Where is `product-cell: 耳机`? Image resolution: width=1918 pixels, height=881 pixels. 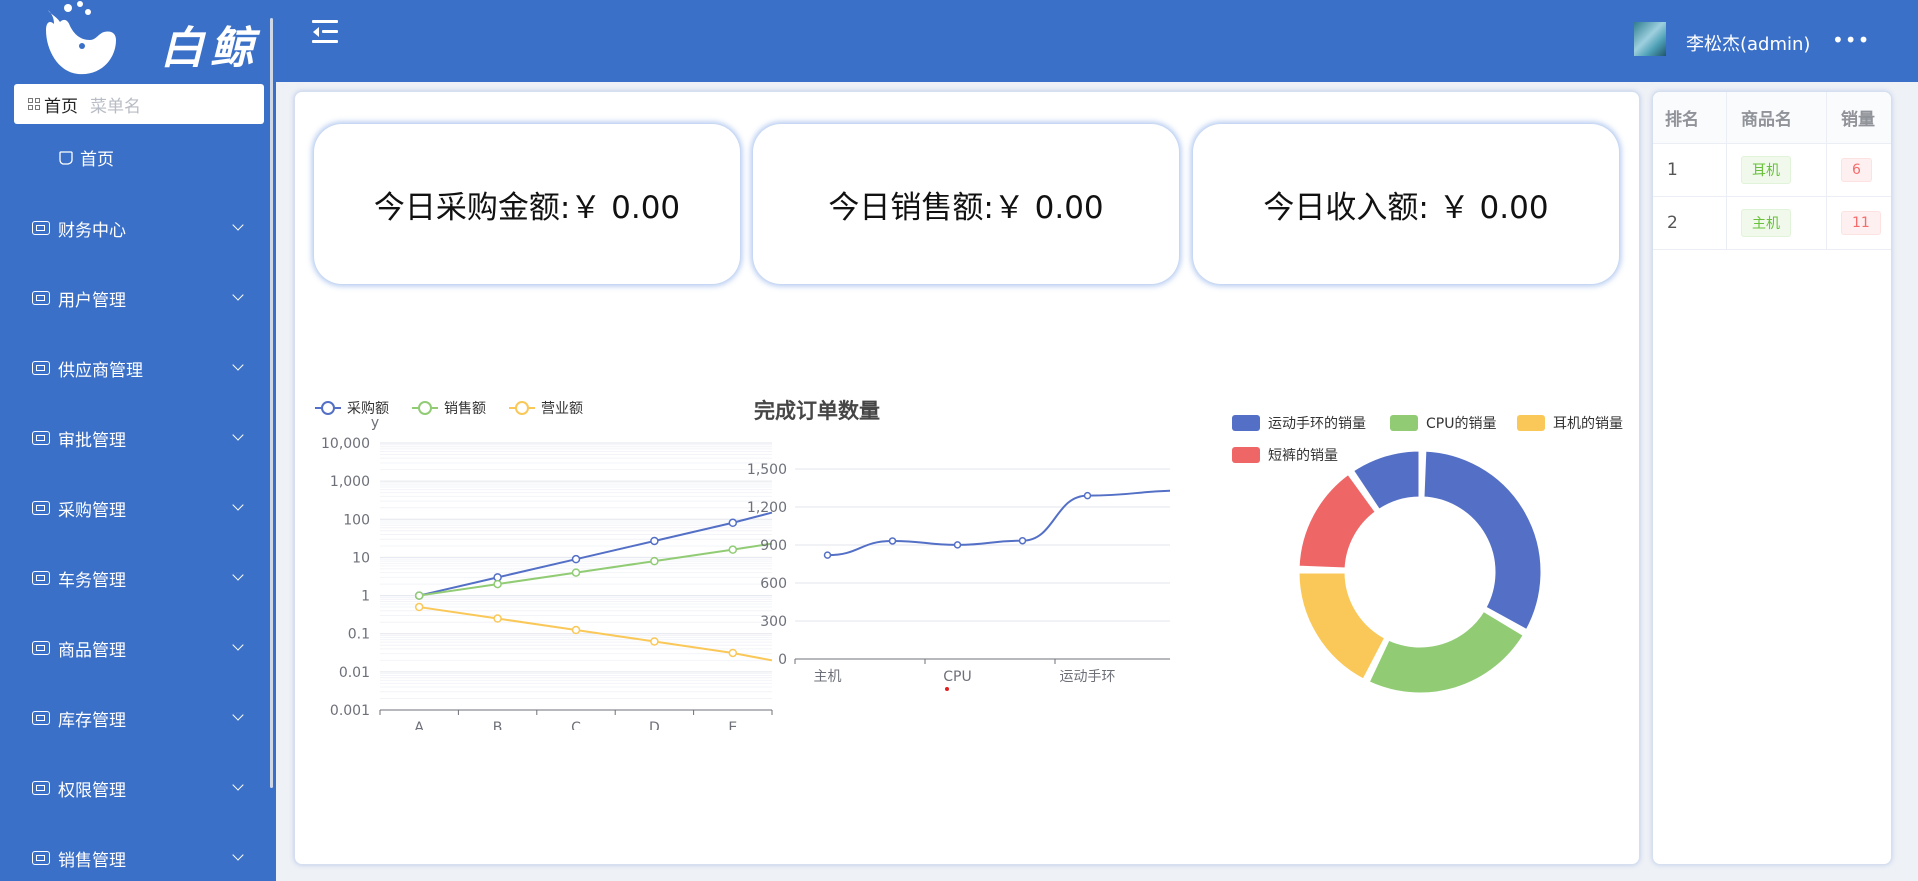
product-cell: 耳机 is located at coordinates (1777, 170).